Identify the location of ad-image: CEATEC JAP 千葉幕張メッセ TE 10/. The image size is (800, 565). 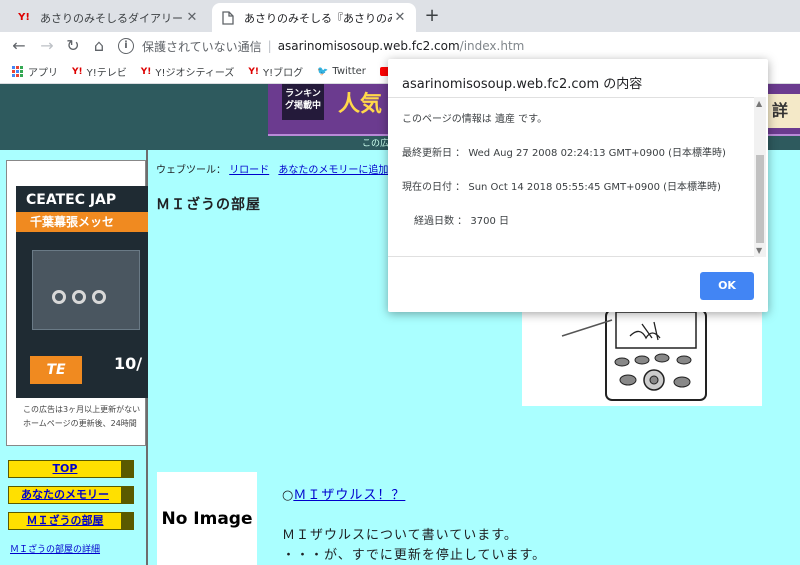
(82, 292).